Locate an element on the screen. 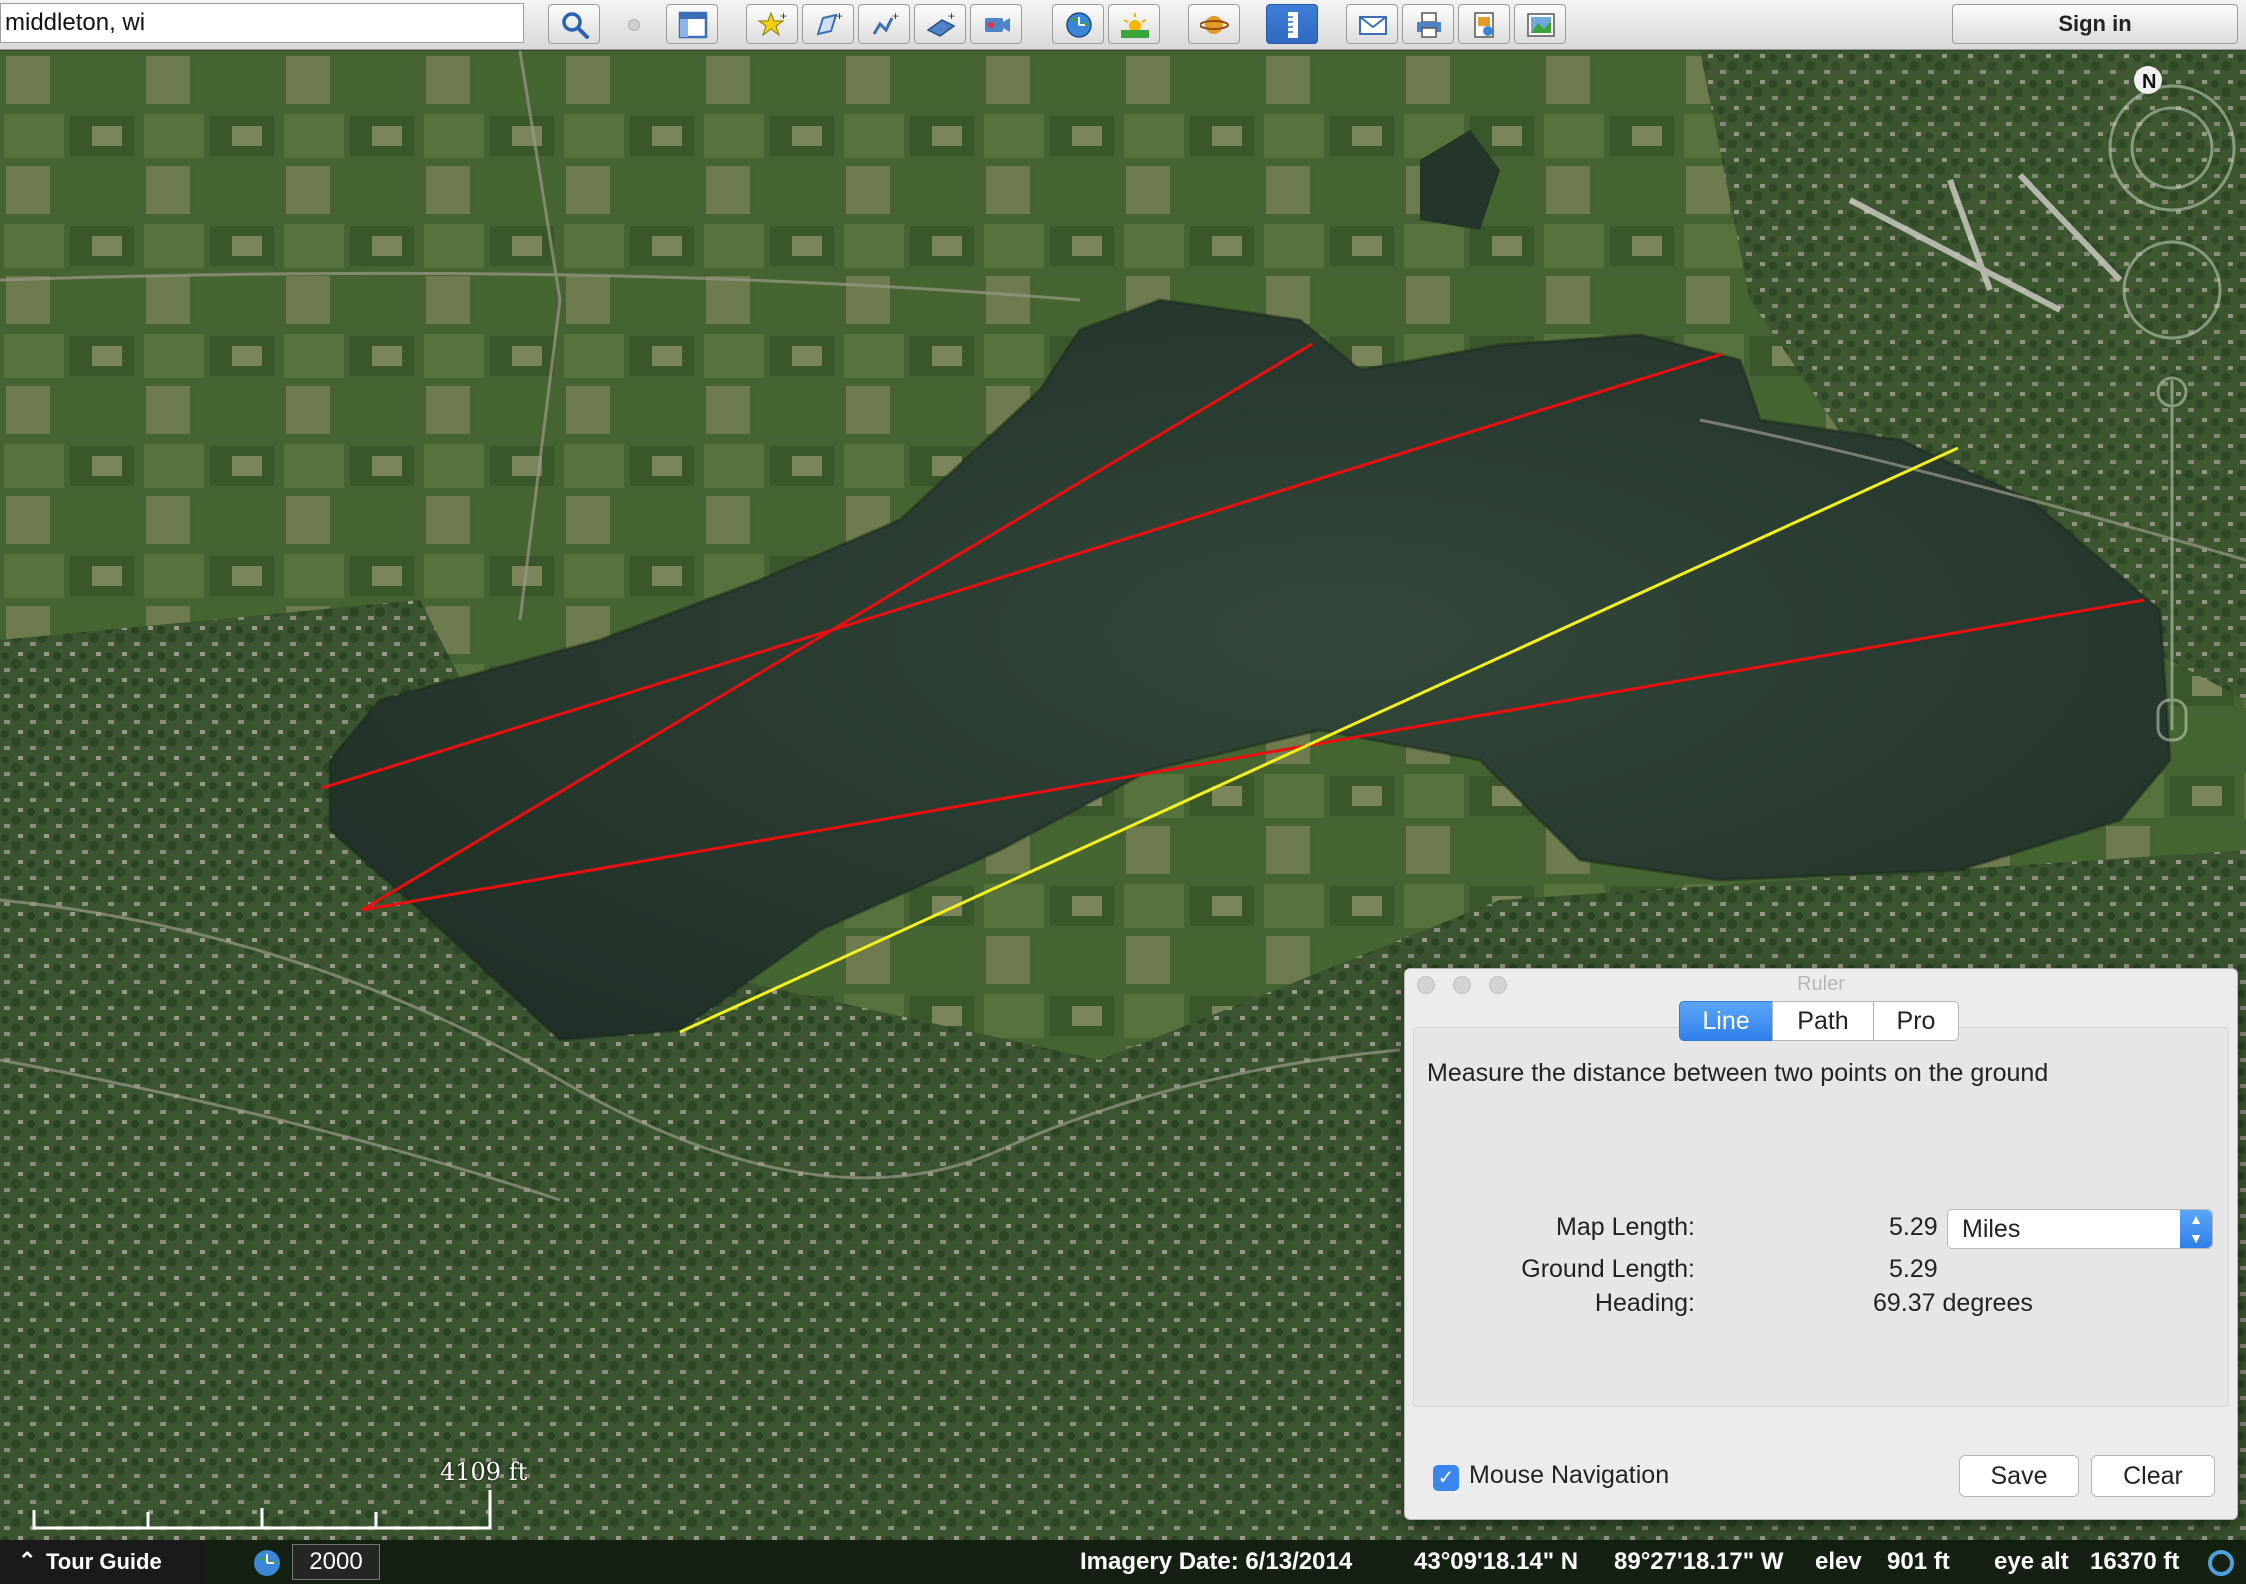 This screenshot has width=2246, height=1584. add-placemark-button: + is located at coordinates (772, 24).